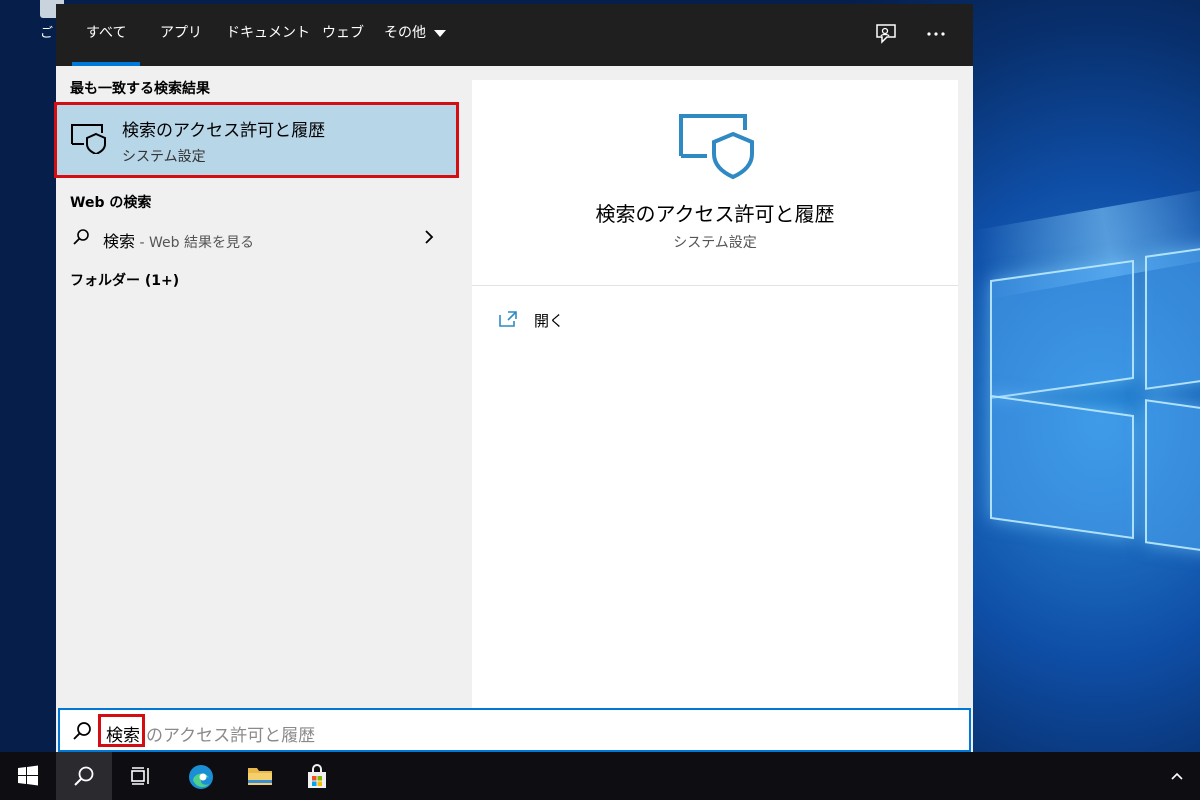 This screenshot has width=1200, height=800. Describe the element at coordinates (429, 237) in the screenshot. I see `chevron-right-icon` at that location.